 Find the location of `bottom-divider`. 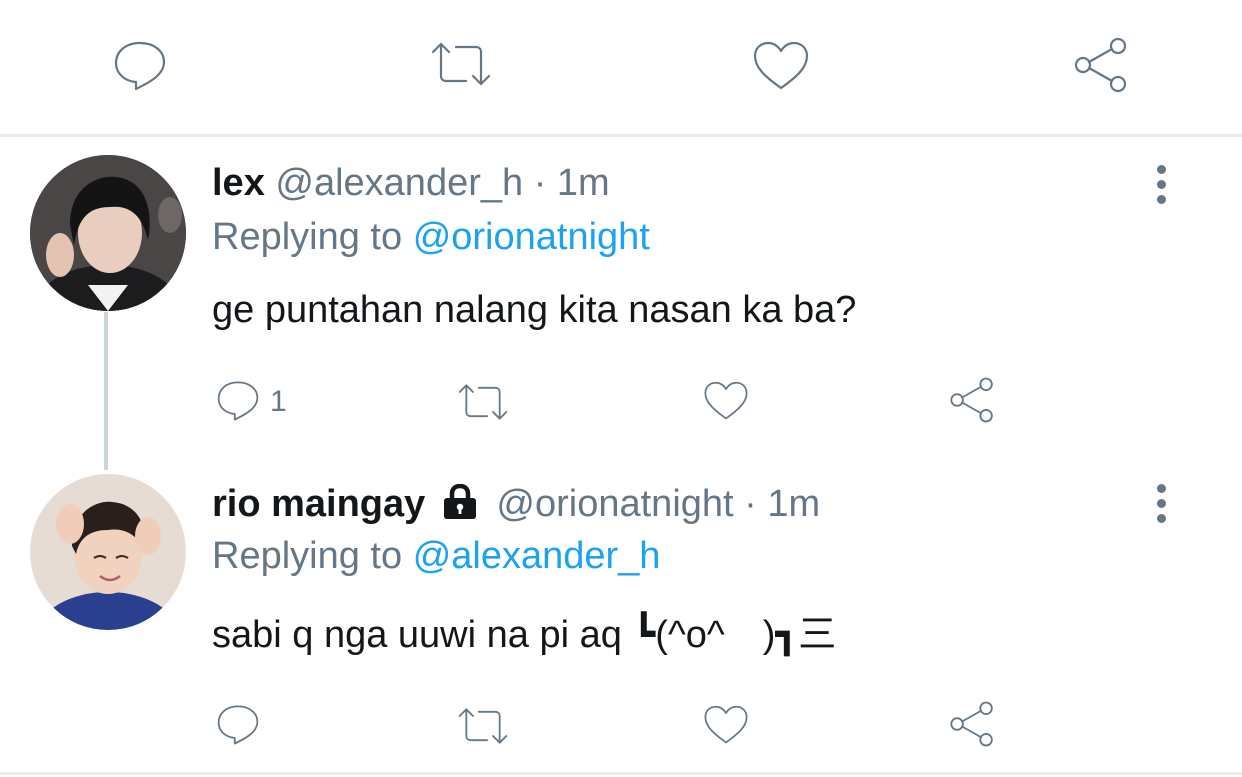

bottom-divider is located at coordinates (621, 773).